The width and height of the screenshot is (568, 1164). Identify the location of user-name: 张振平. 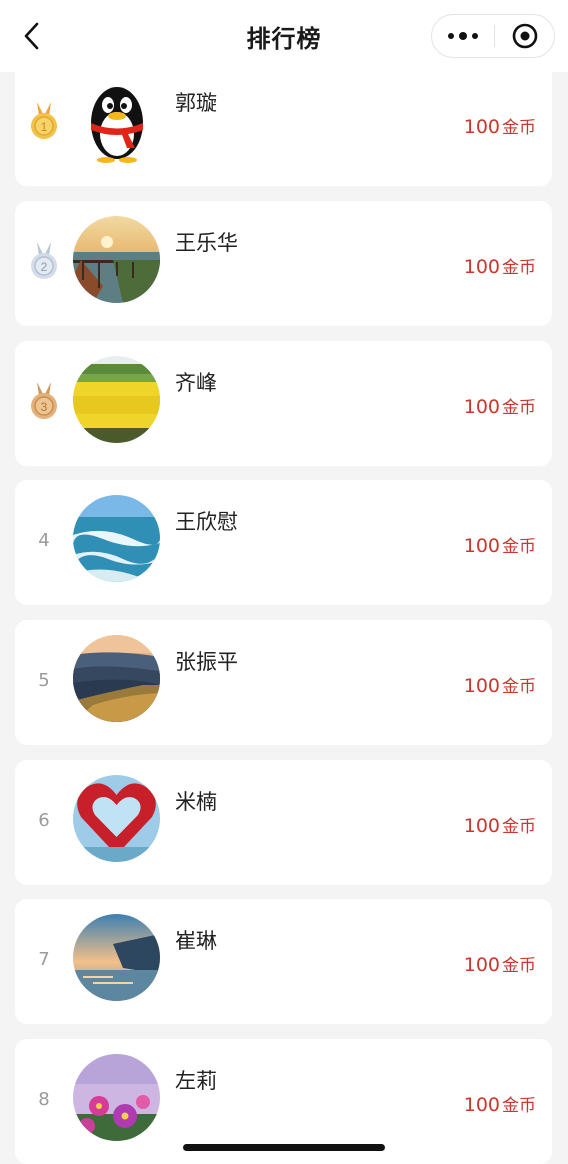
(206, 662).